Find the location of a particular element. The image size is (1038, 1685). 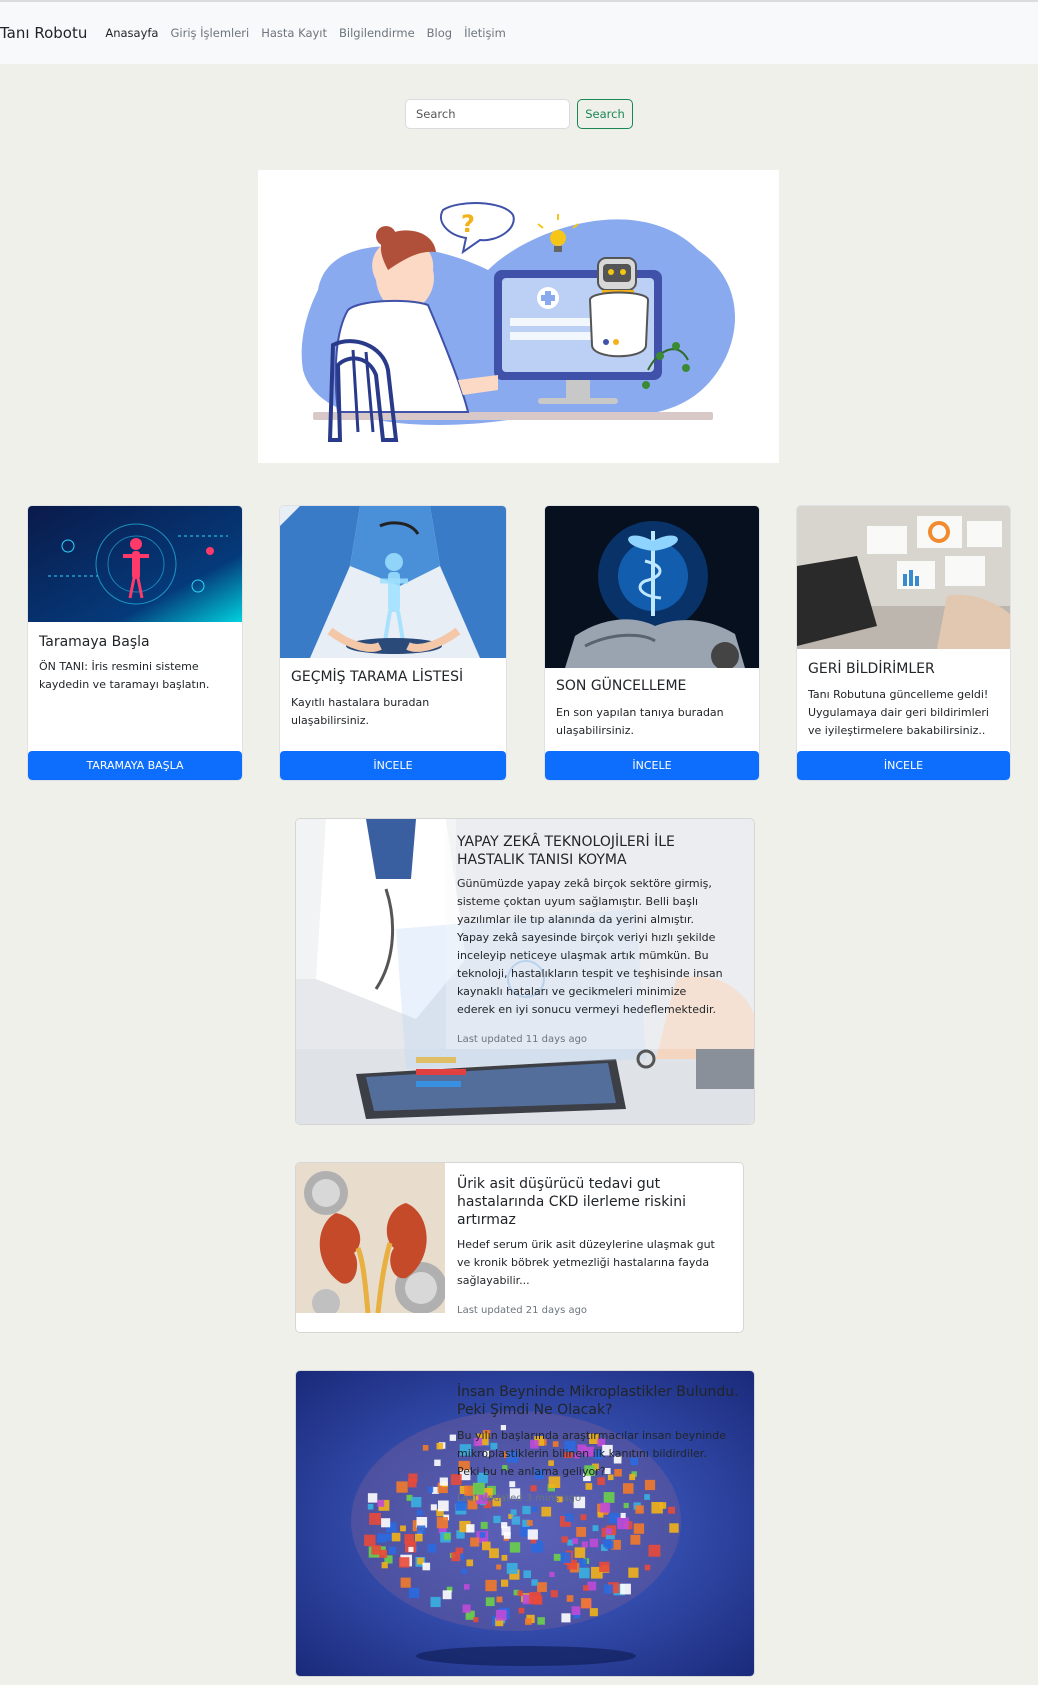

card-image-holographic-body is located at coordinates (393, 582).